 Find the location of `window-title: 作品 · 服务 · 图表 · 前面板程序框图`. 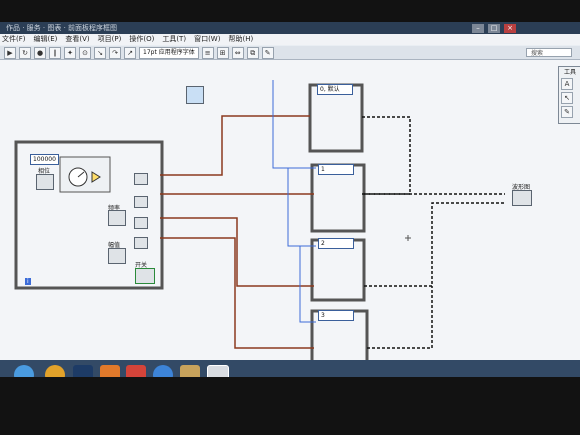

window-title: 作品 · 服务 · 图表 · 前面板程序框图 is located at coordinates (62, 28).